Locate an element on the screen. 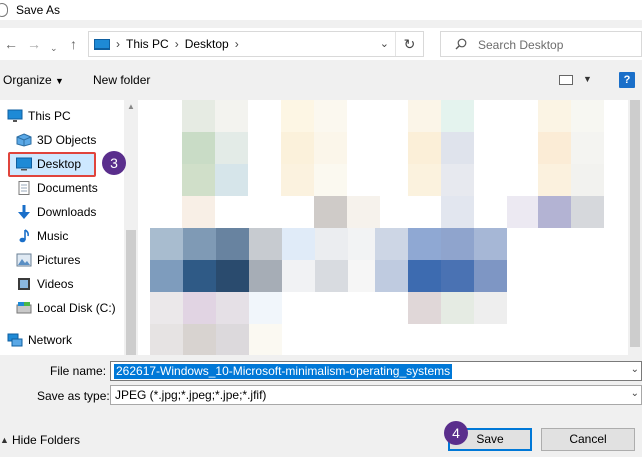  arrow-left-icon: ← is located at coordinates (11, 44).